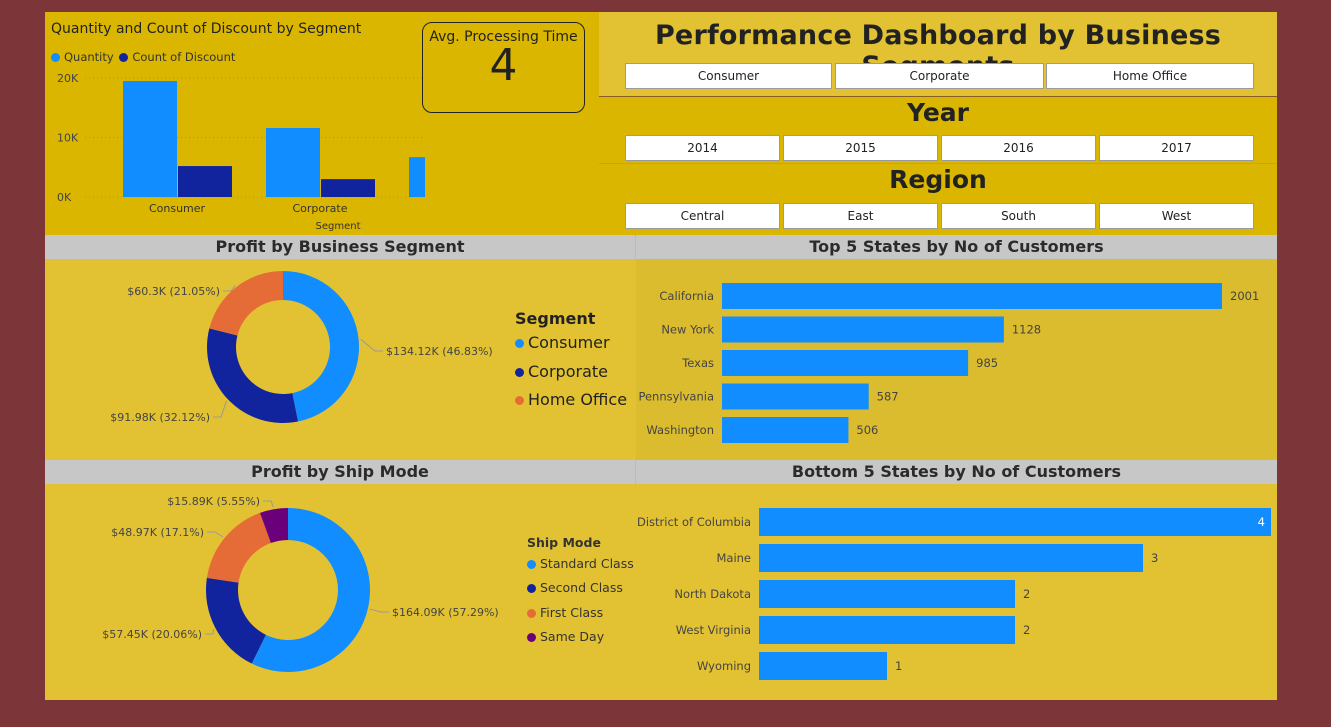 The width and height of the screenshot is (1331, 727). Describe the element at coordinates (445, 612) in the screenshot. I see `donut-label-0: $164.09K (57.29%)` at that location.